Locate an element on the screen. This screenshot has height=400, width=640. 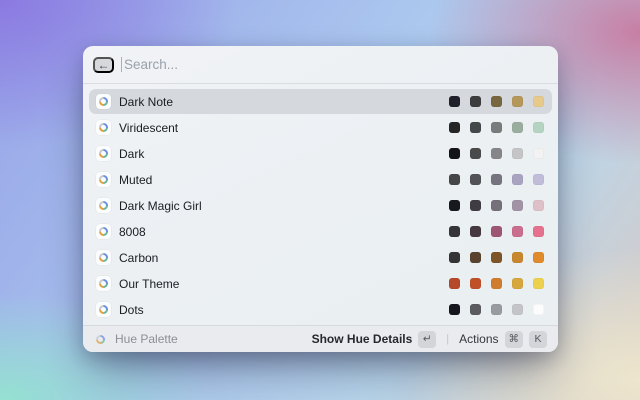
actions-button: Actions ⌘ K is located at coordinates (503, 339).